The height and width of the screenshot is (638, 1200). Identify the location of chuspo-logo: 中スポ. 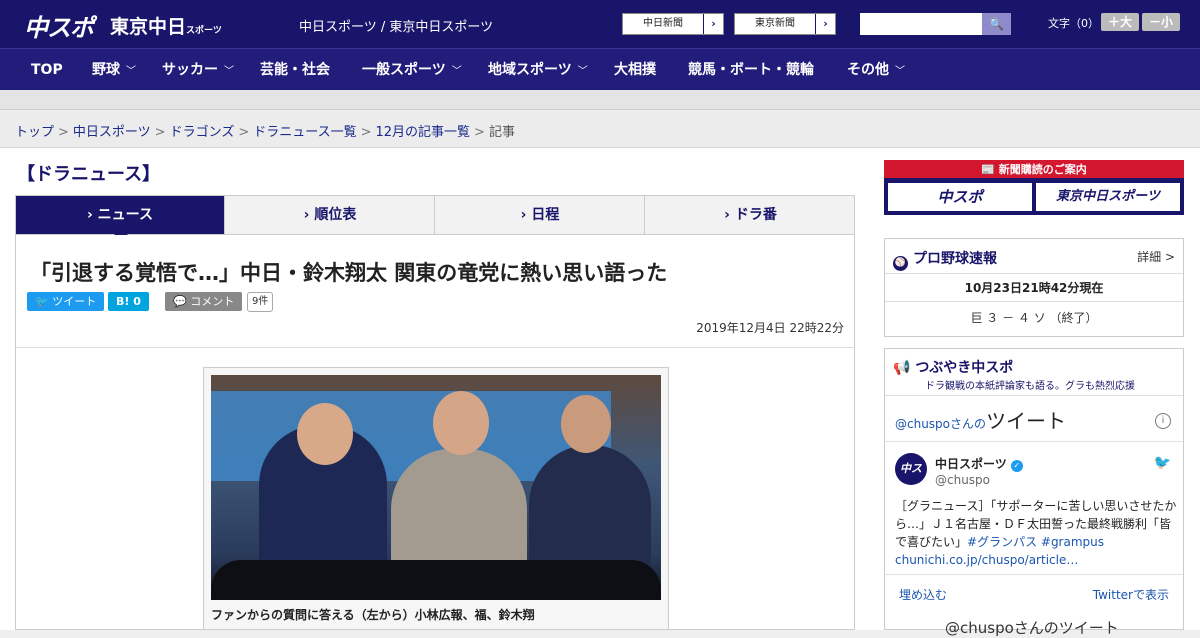
(59, 25).